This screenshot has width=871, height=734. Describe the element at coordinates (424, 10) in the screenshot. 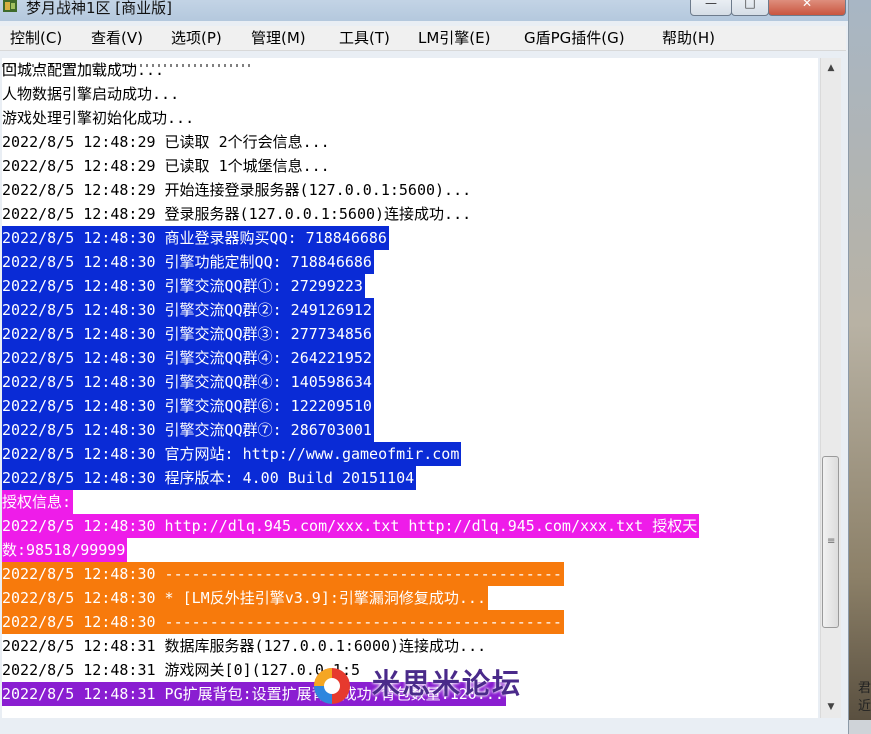

I see `title-bar: 梦月战神1区 [商业版] — □ ✕` at that location.